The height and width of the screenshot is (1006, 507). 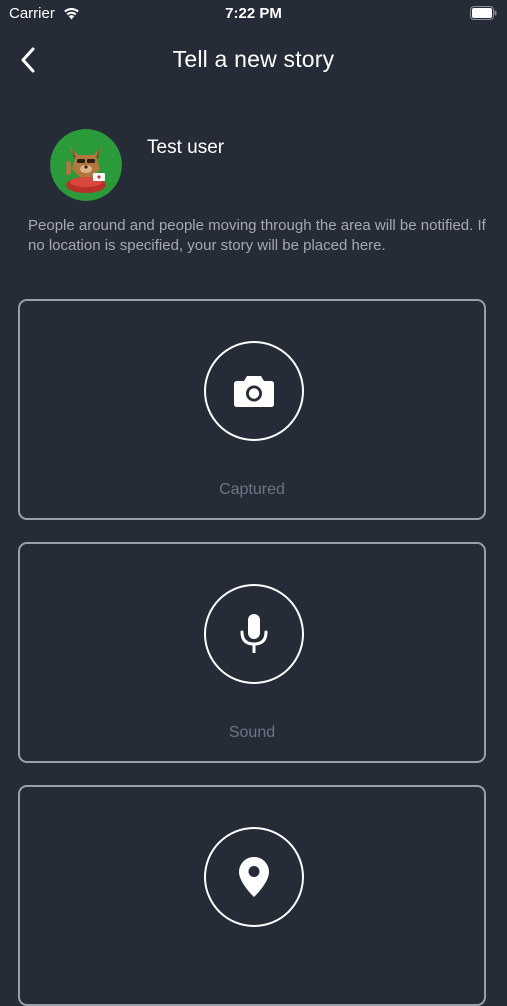 I want to click on camera-icon, so click(x=254, y=391).